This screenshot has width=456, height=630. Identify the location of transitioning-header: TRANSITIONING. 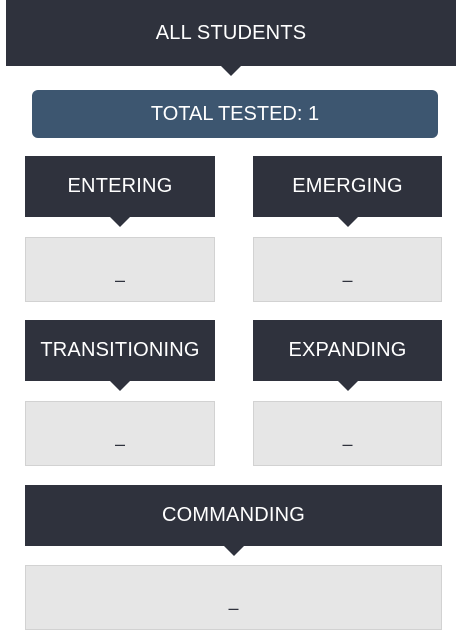
(120, 350).